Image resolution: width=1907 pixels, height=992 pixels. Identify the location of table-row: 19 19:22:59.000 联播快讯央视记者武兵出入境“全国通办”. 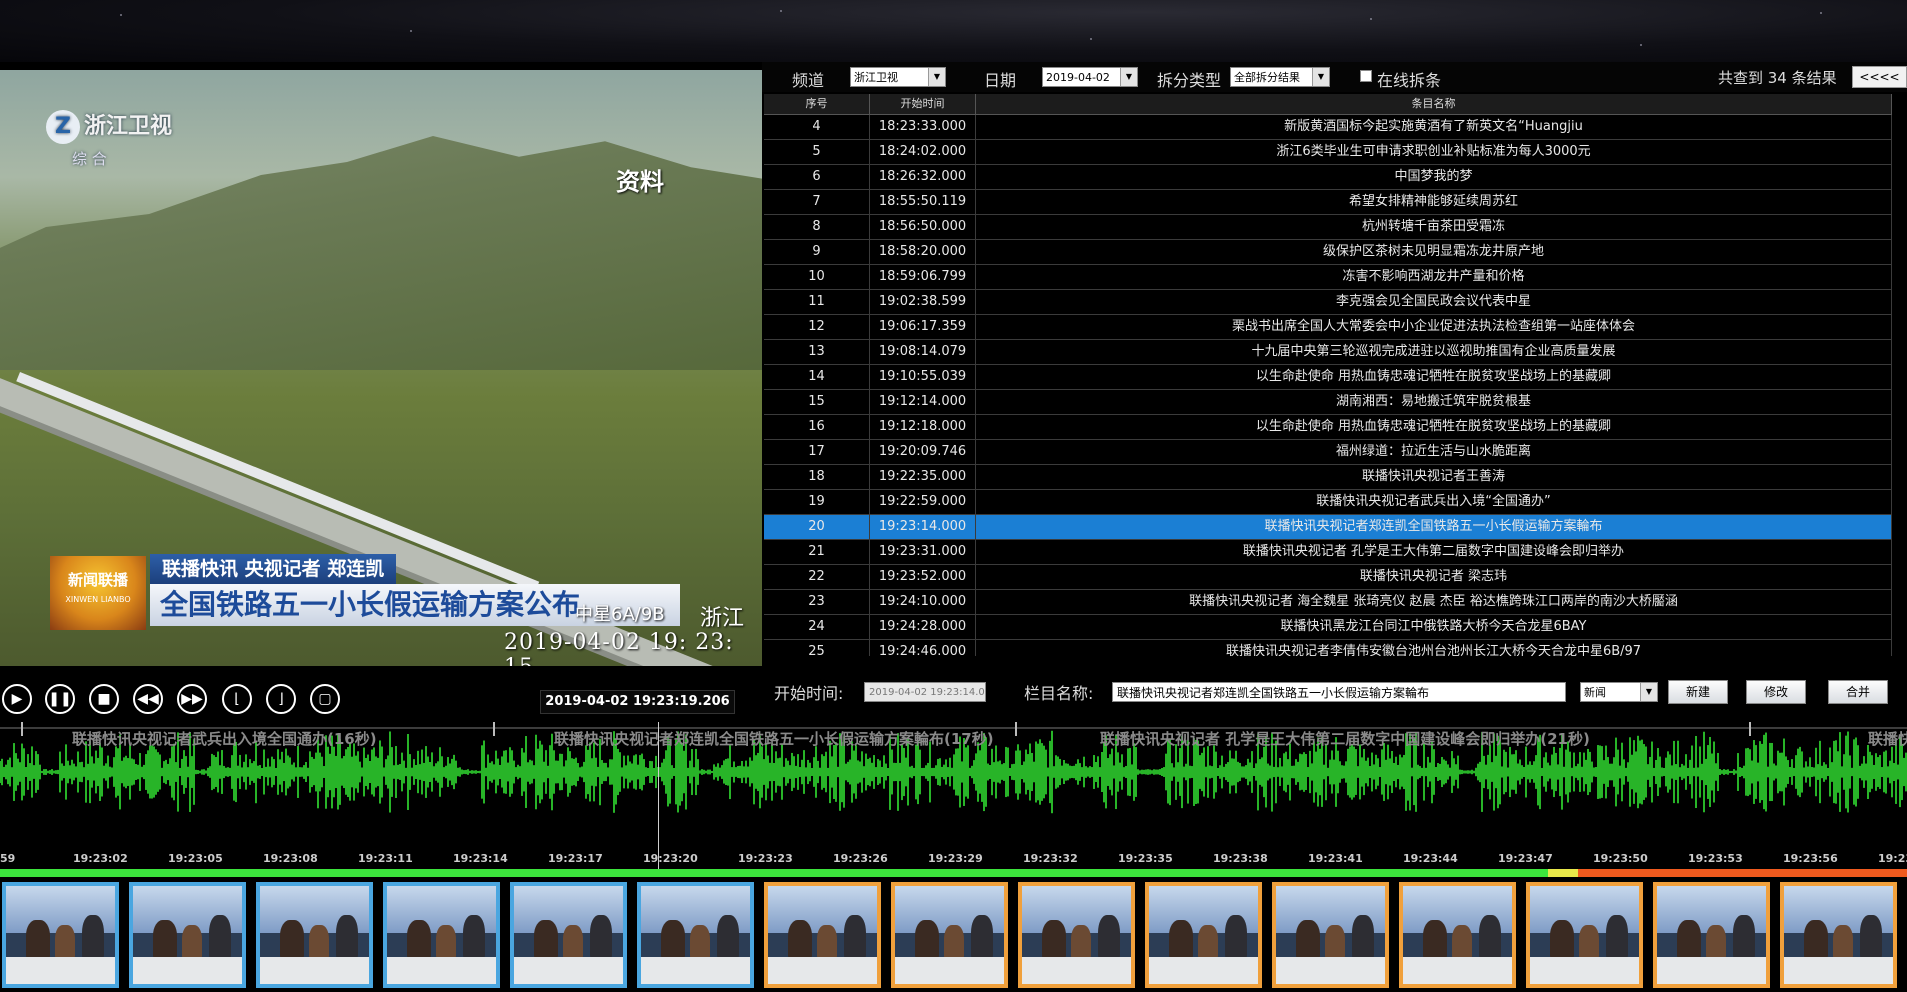
(1328, 502).